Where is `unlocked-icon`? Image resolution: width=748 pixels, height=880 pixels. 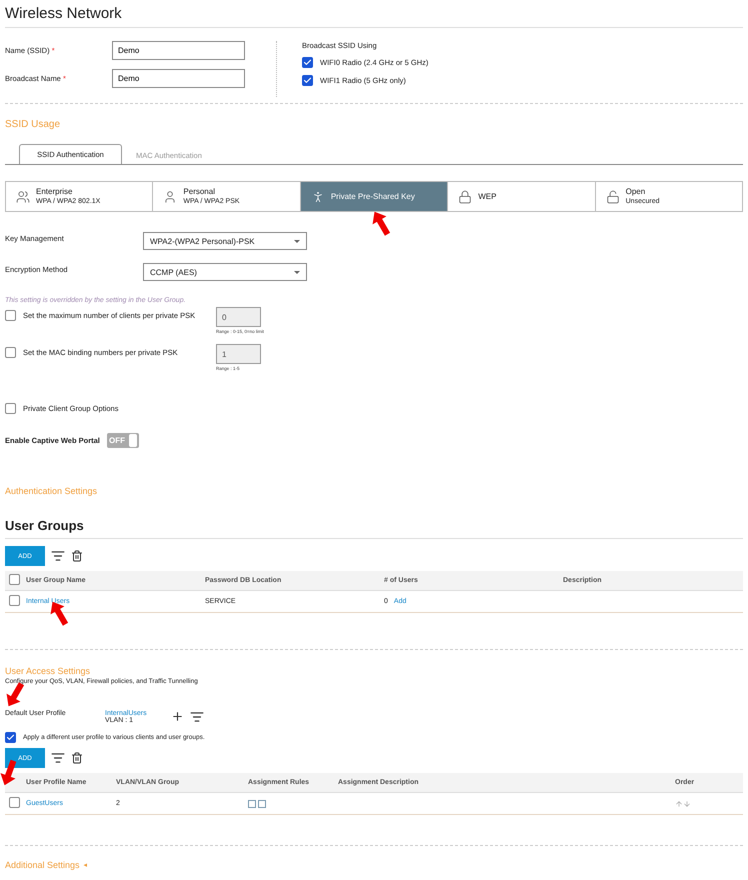
unlocked-icon is located at coordinates (613, 197).